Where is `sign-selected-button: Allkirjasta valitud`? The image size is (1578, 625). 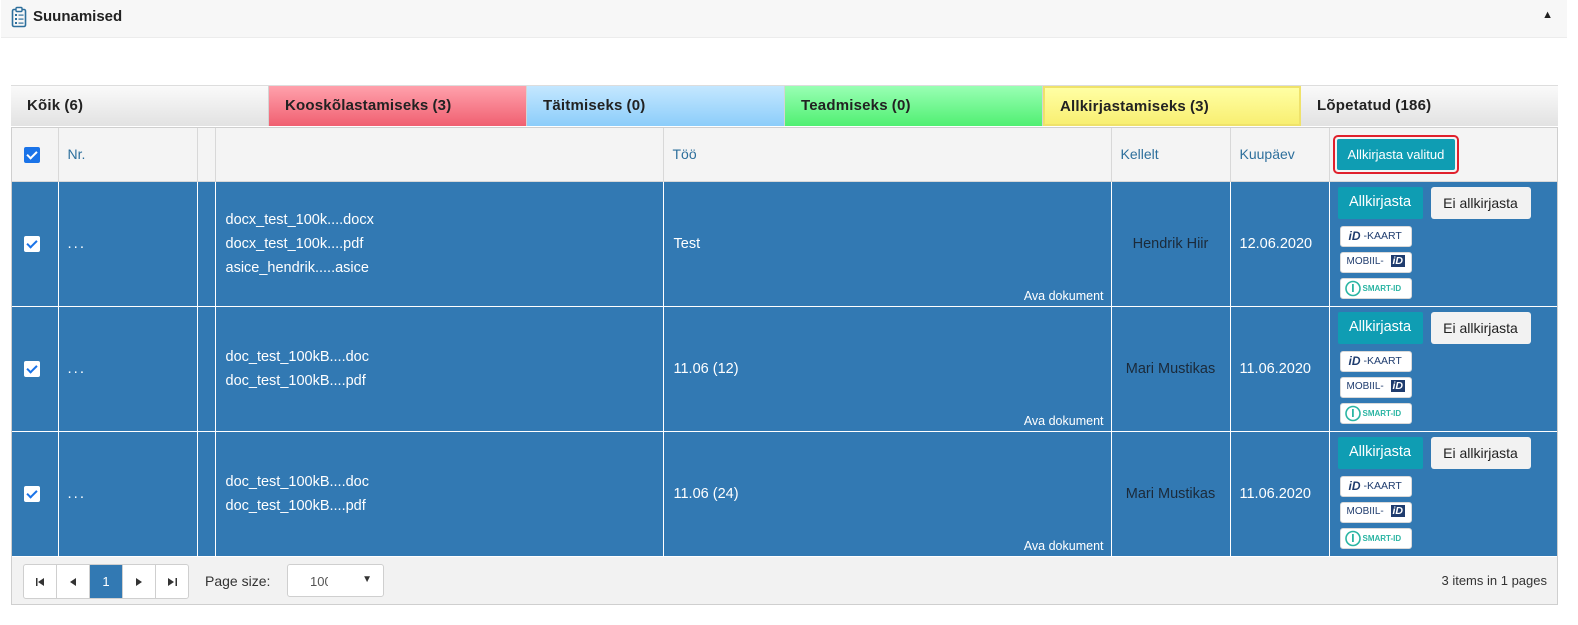 sign-selected-button: Allkirjasta valitud is located at coordinates (1396, 154).